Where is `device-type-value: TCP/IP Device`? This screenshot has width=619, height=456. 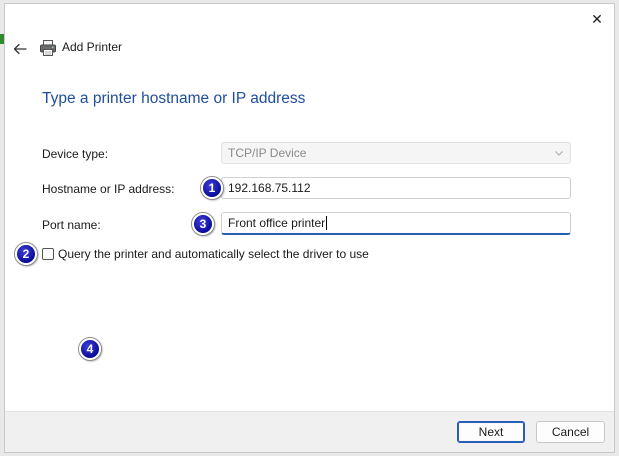
device-type-value: TCP/IP Device is located at coordinates (267, 153).